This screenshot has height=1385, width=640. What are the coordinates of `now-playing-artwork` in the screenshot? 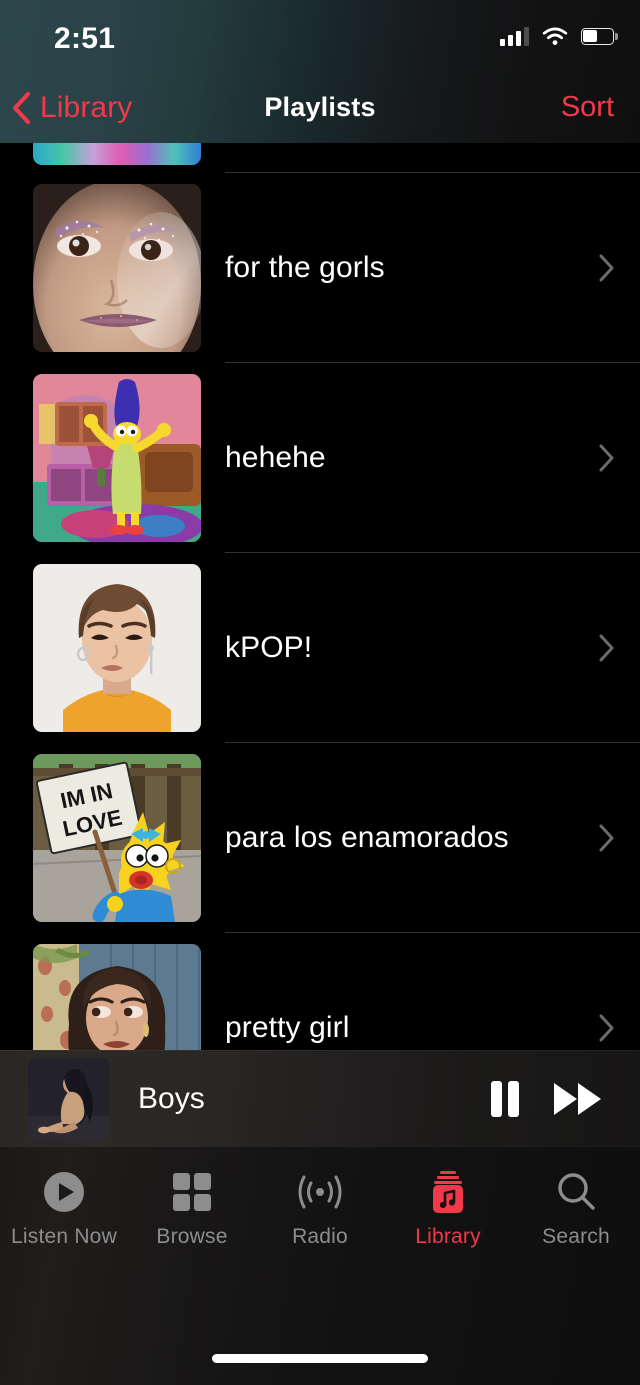 It's located at (69, 1098).